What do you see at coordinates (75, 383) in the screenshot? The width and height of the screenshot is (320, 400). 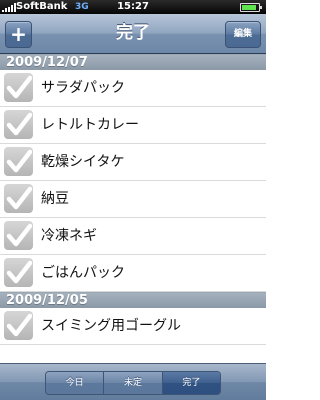 I see `segment-today: 今日` at bounding box center [75, 383].